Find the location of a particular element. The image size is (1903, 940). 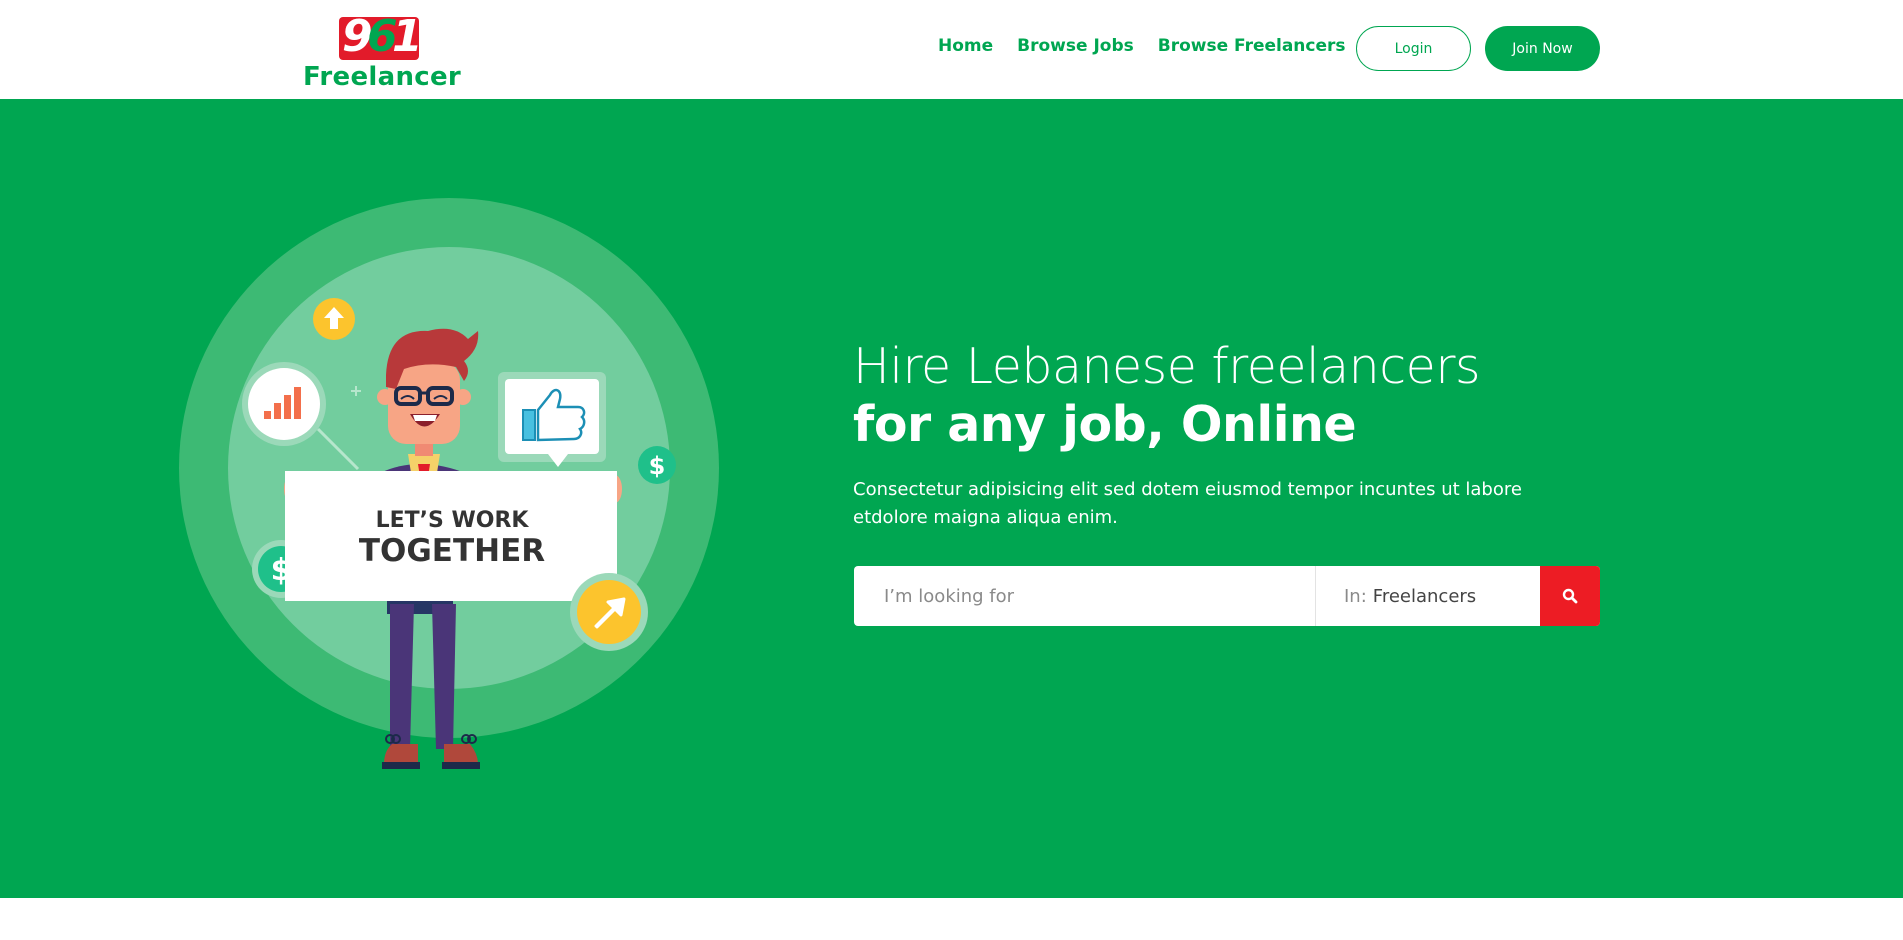

nav-browse-freelancers-link: Browse Freelancers is located at coordinates (1252, 46).